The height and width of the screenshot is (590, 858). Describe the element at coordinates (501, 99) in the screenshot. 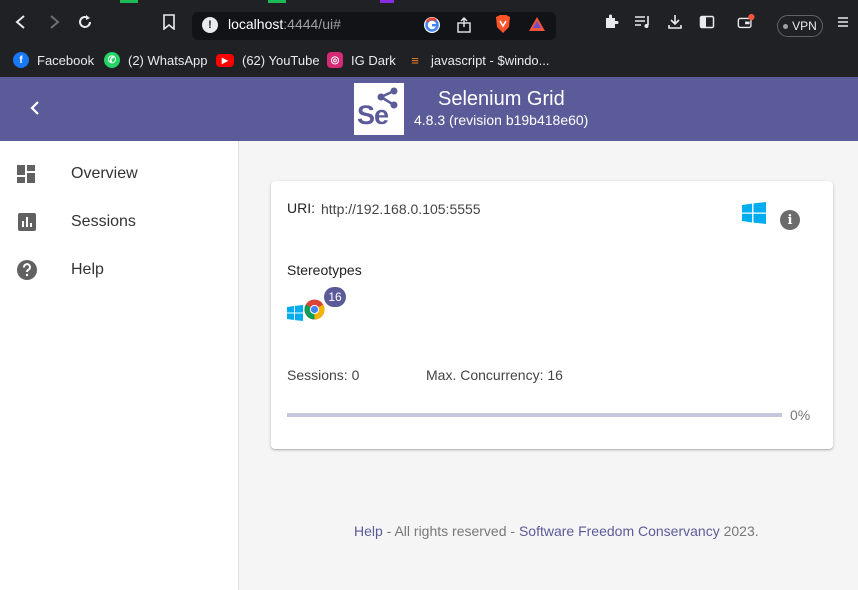

I see `app-title: Selenium Grid` at that location.